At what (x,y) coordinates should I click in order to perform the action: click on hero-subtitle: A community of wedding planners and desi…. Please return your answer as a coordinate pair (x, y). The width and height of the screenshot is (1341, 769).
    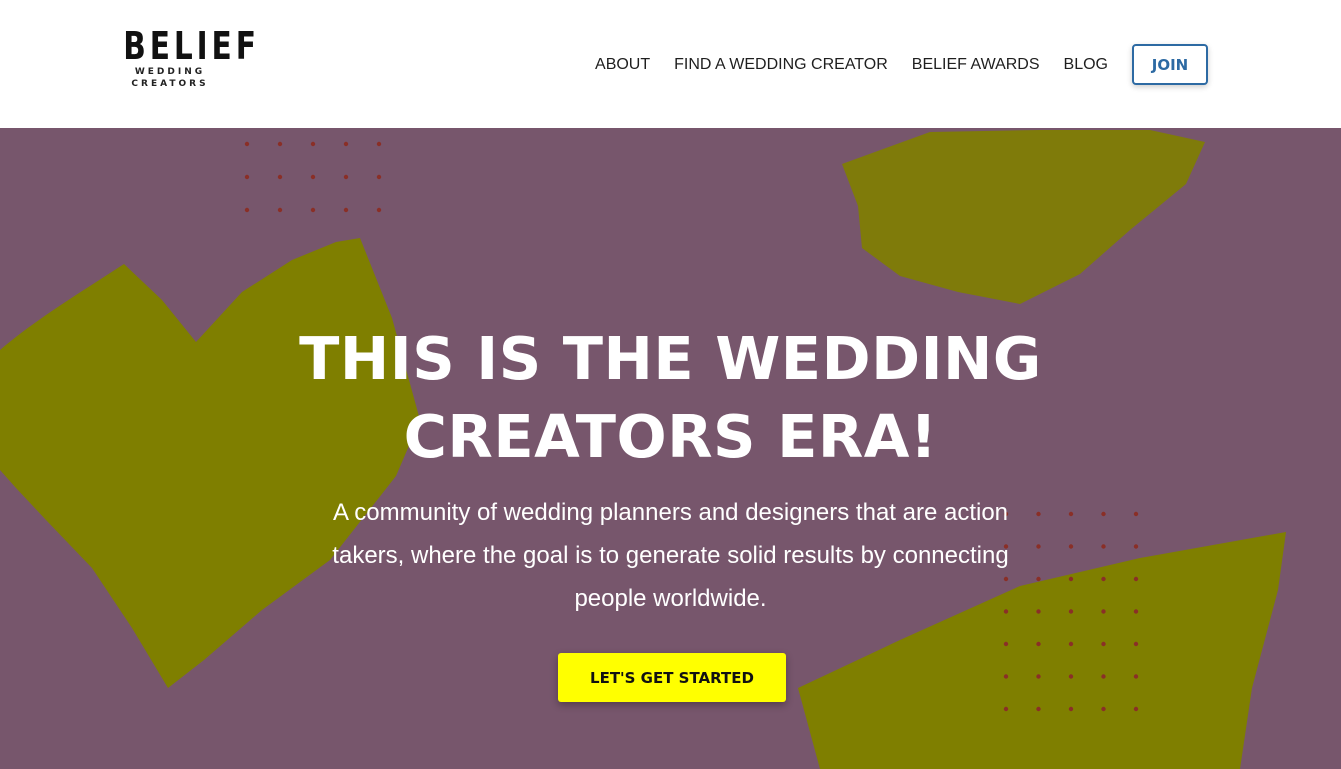
    Looking at the image, I should click on (670, 555).